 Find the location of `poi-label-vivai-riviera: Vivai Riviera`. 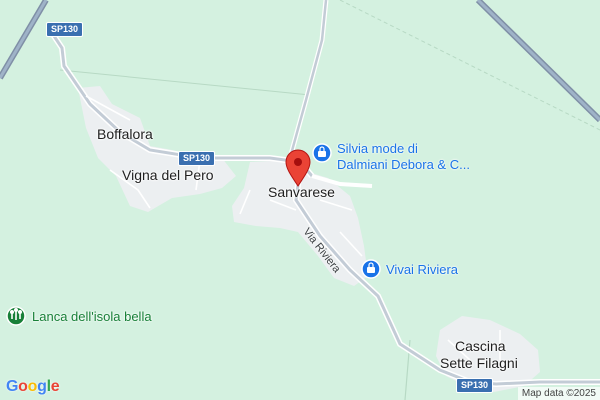

poi-label-vivai-riviera: Vivai Riviera is located at coordinates (422, 270).